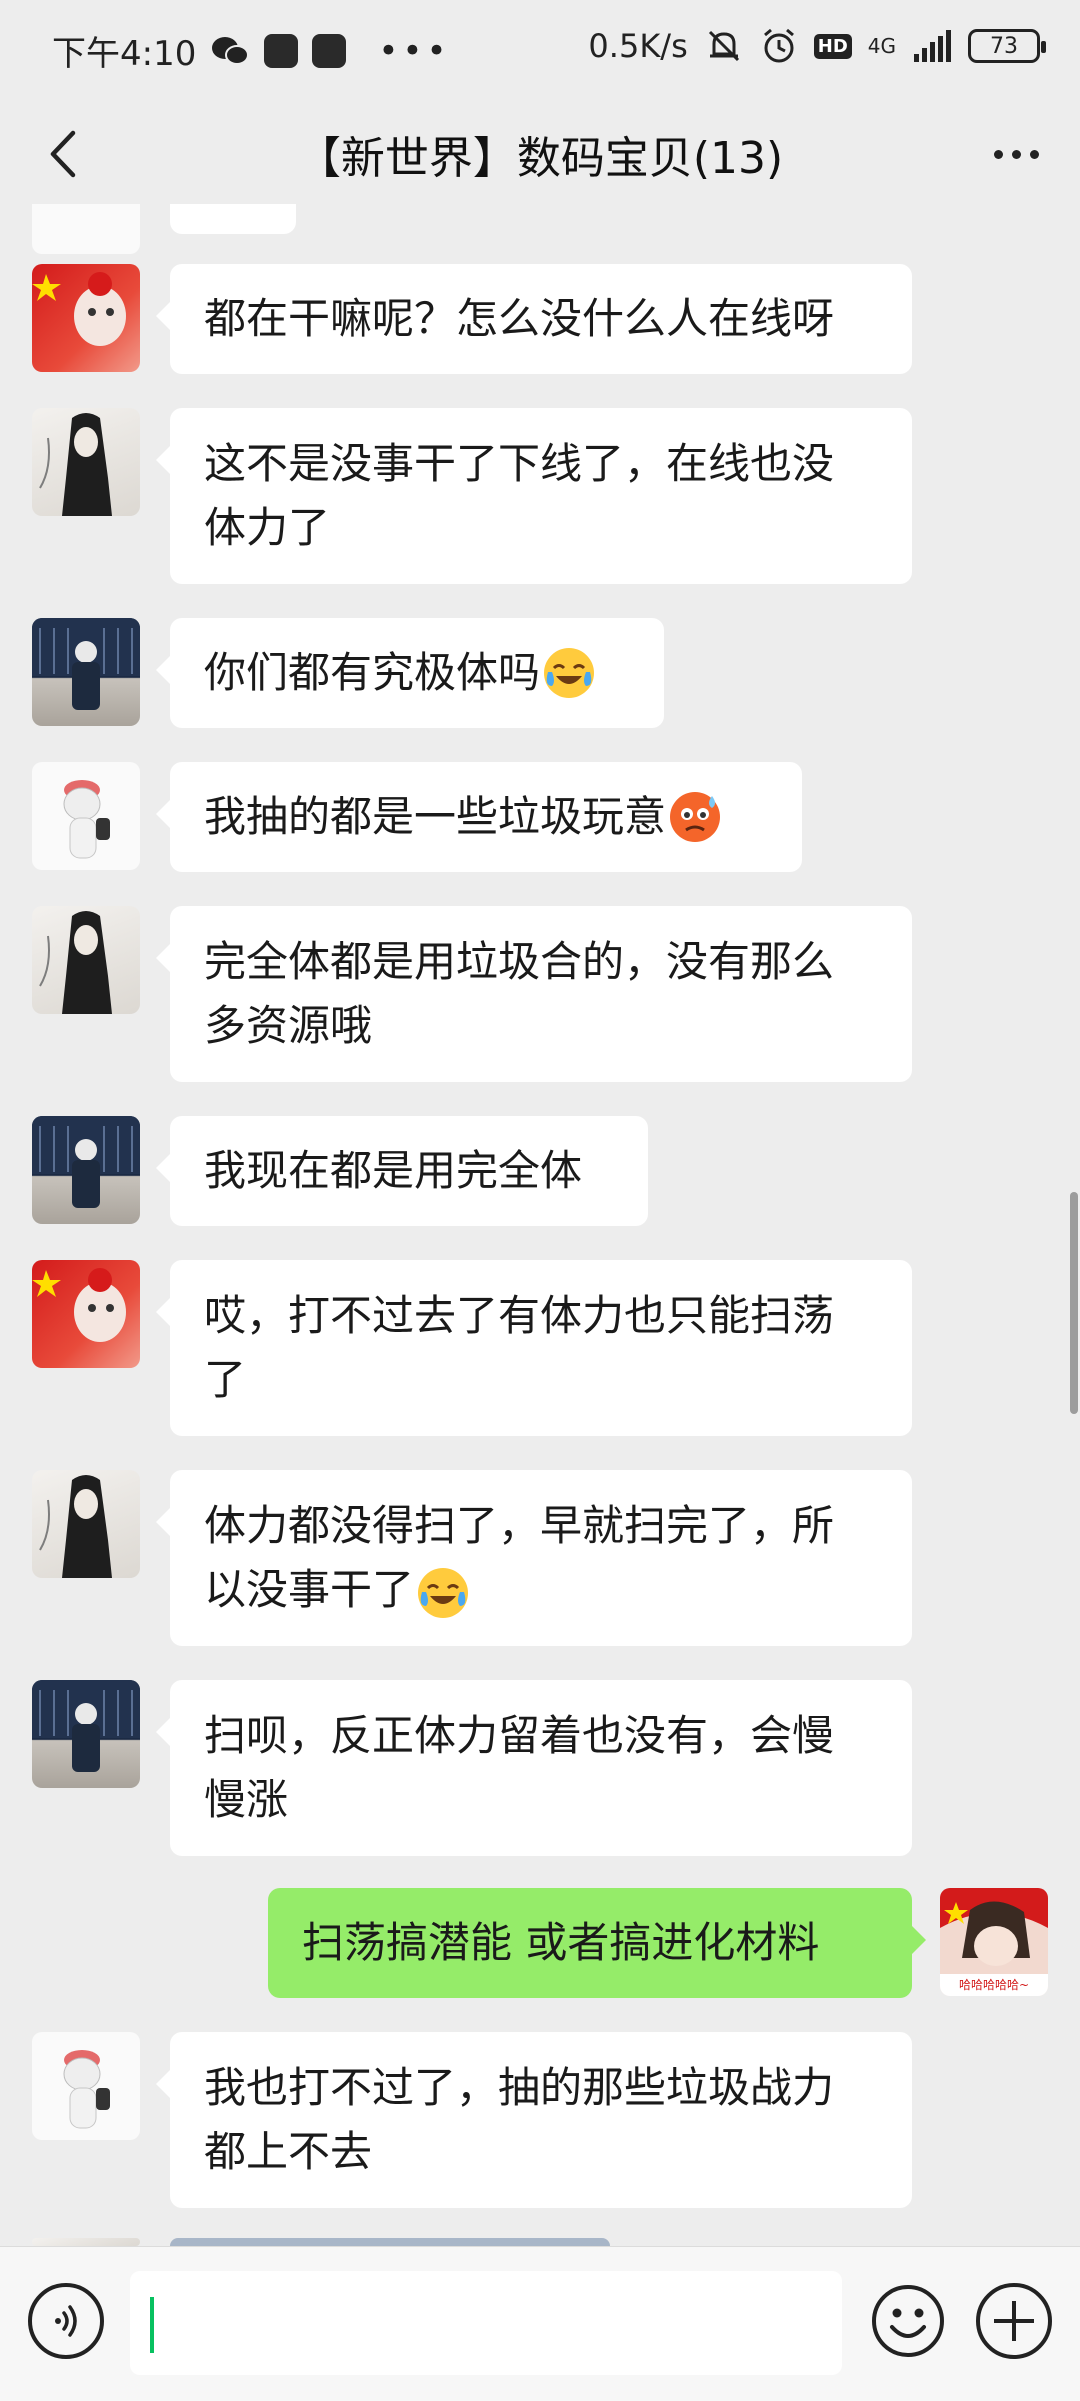 This screenshot has height=2401, width=1080. I want to click on page-title: 【新世界】数码宝贝(13), so click(540, 158).